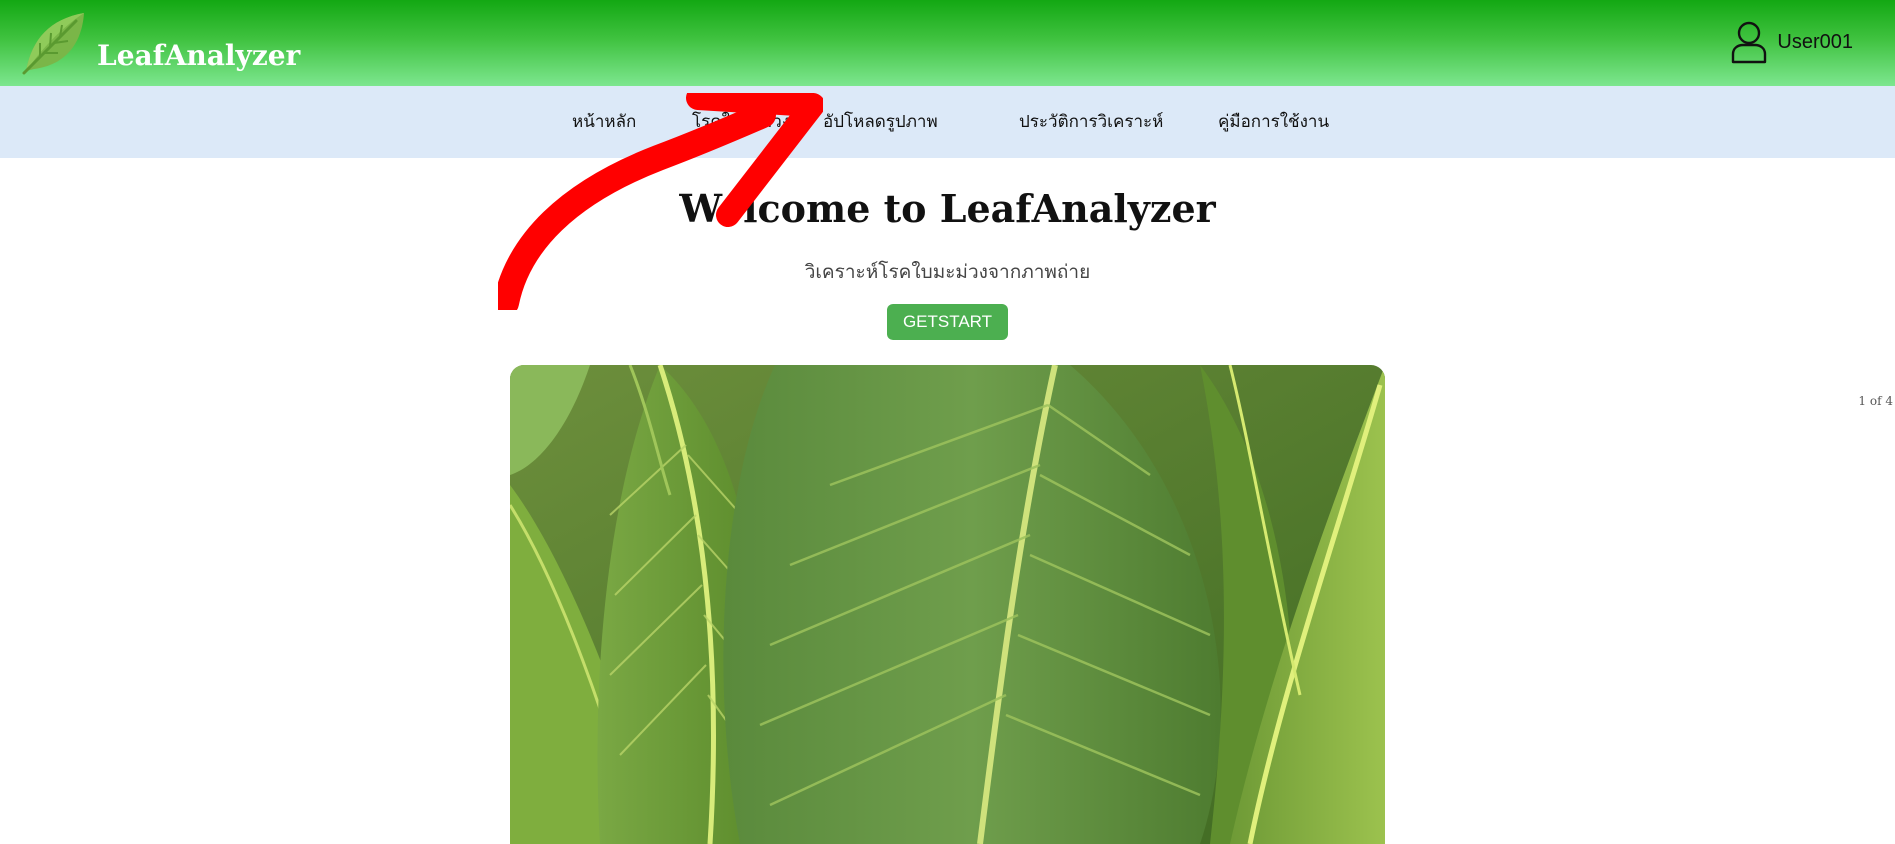 The width and height of the screenshot is (1895, 844). I want to click on brand-name: LeafAnalyzer, so click(198, 56).